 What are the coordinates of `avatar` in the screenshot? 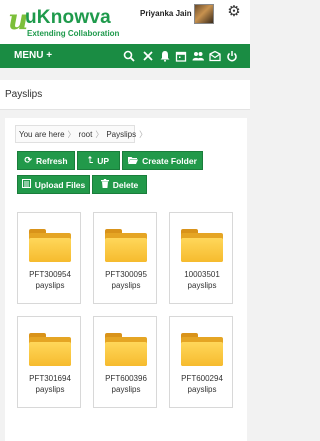 It's located at (204, 14).